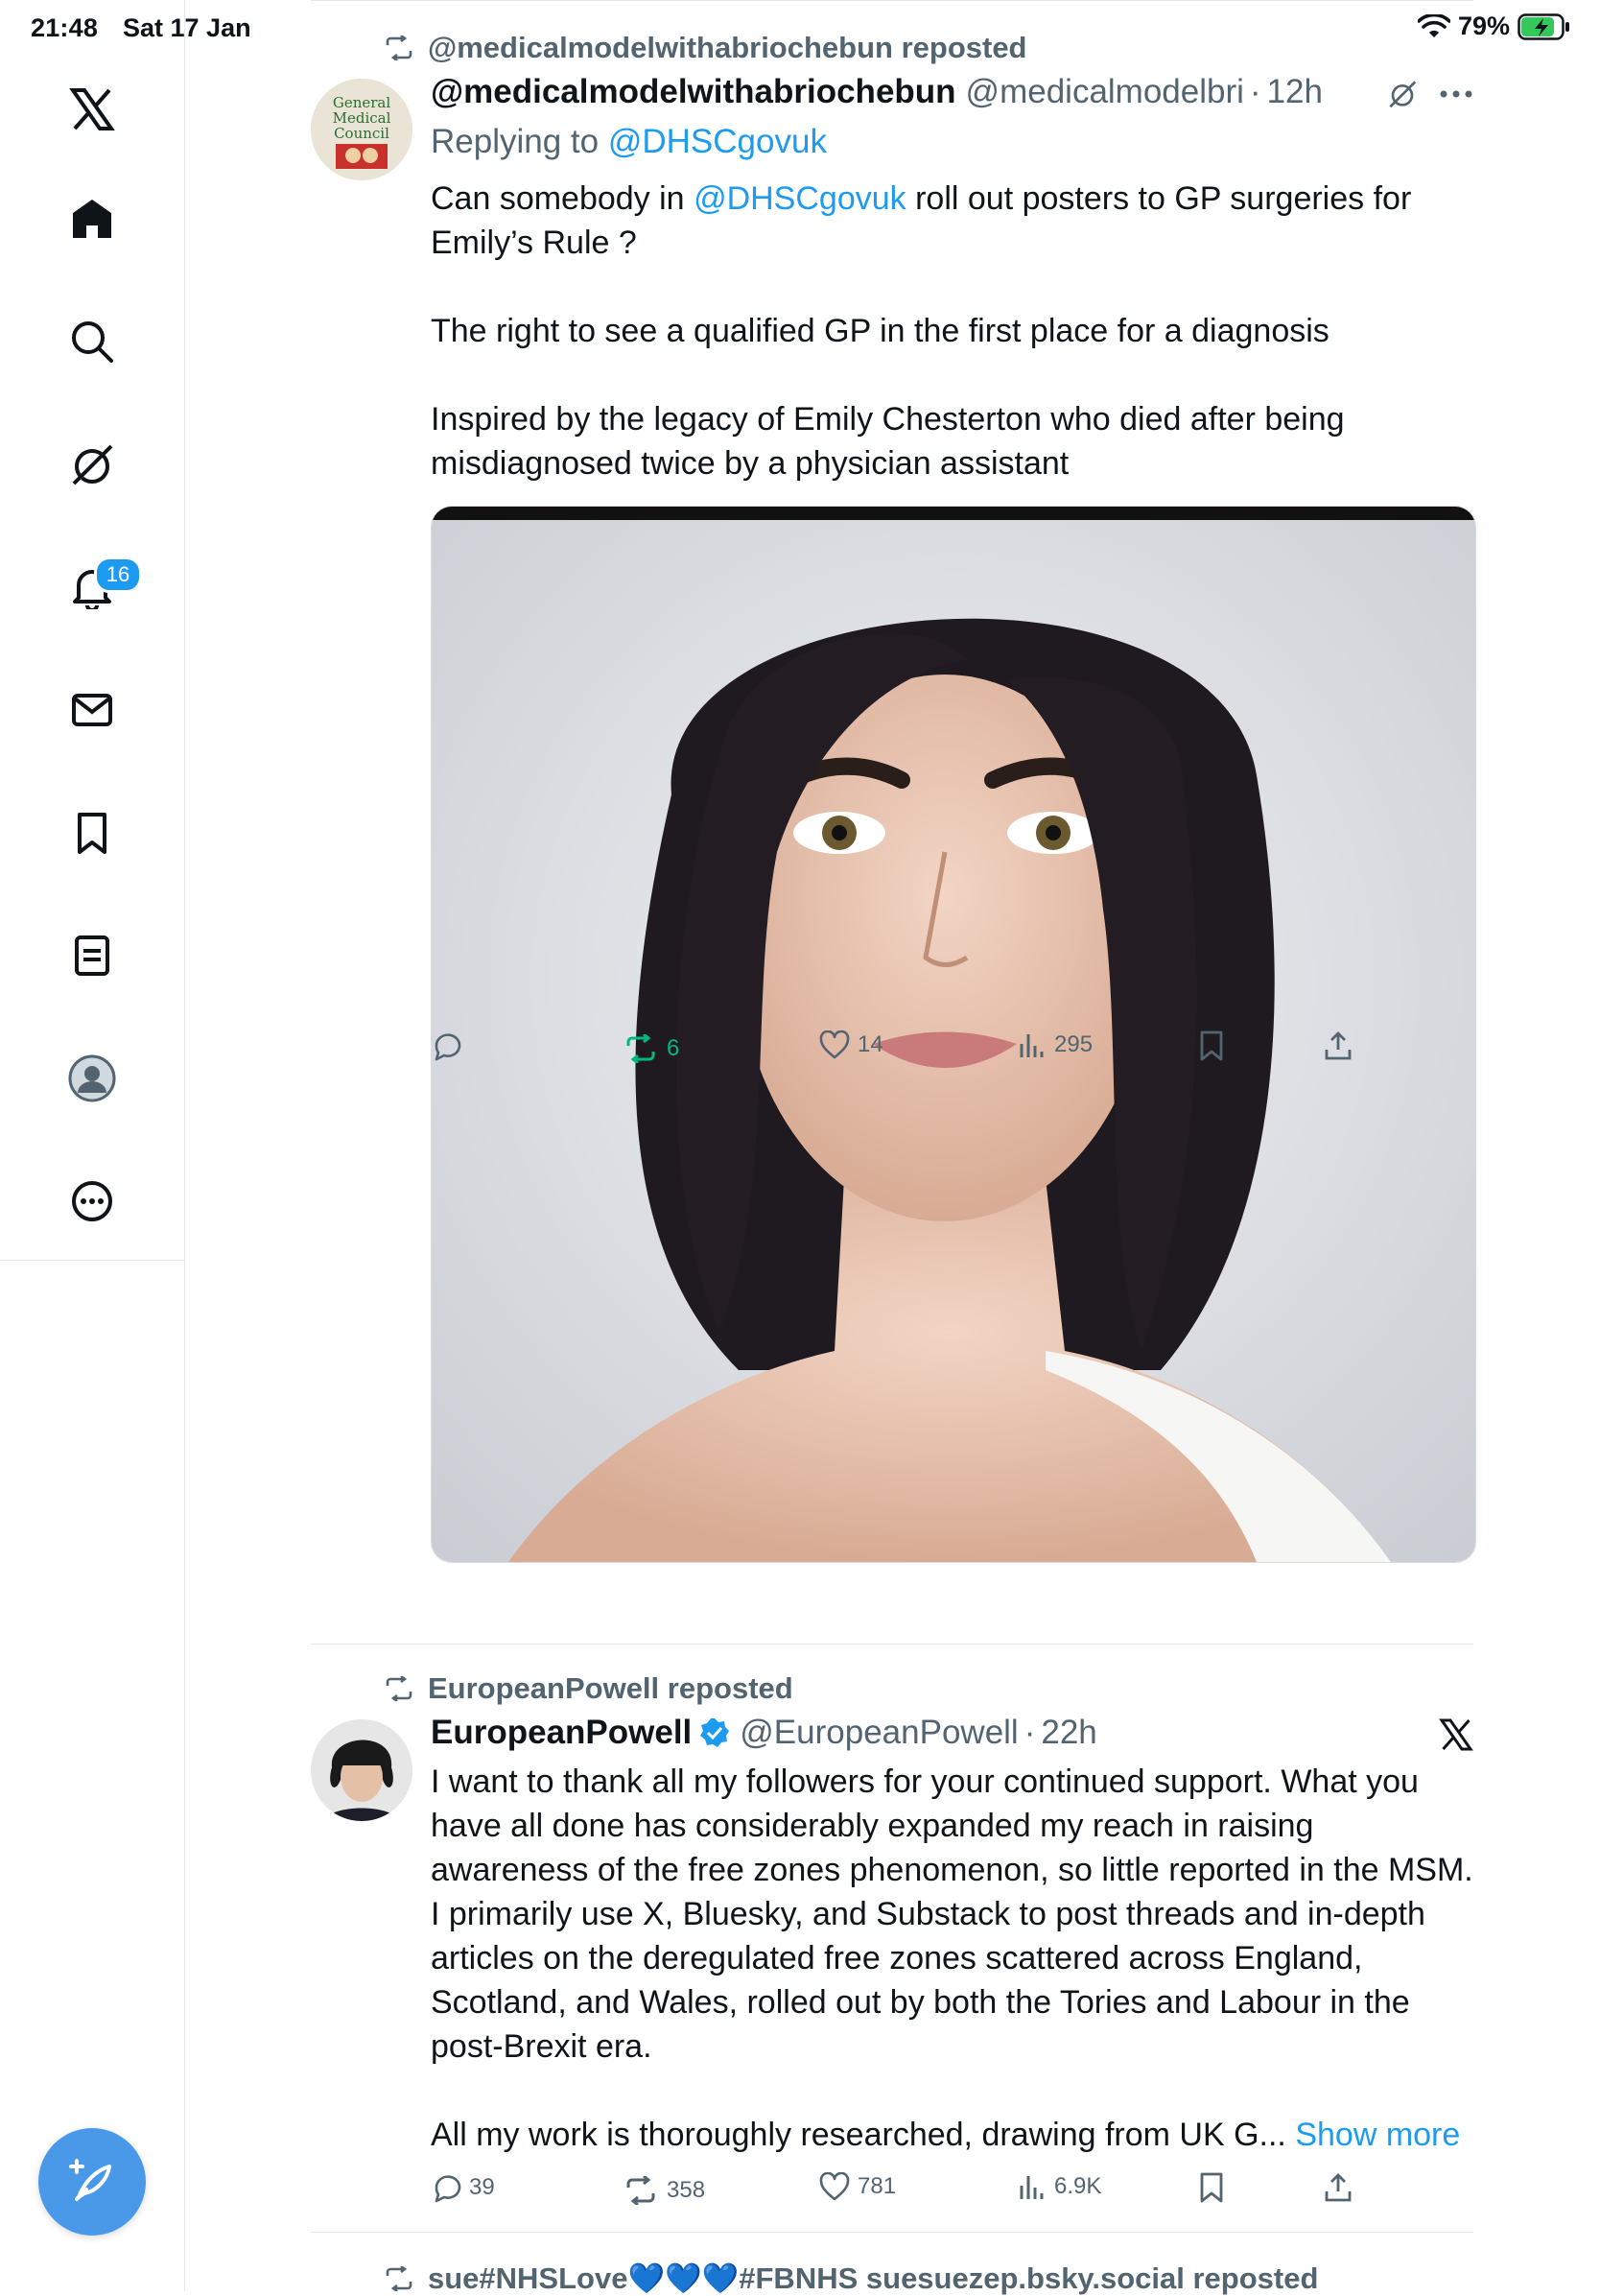 This screenshot has width=1600, height=2296. Describe the element at coordinates (1544, 26) in the screenshot. I see `battery-icon` at that location.